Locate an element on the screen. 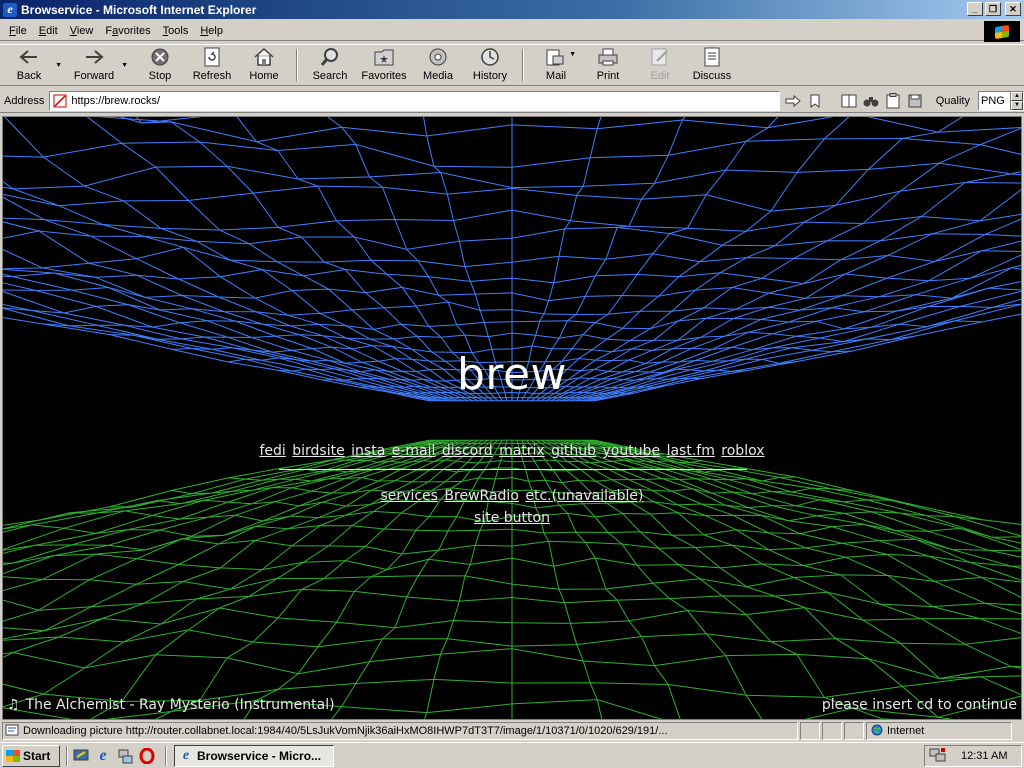 The image size is (1024, 768). save-disk-icon is located at coordinates (915, 101).